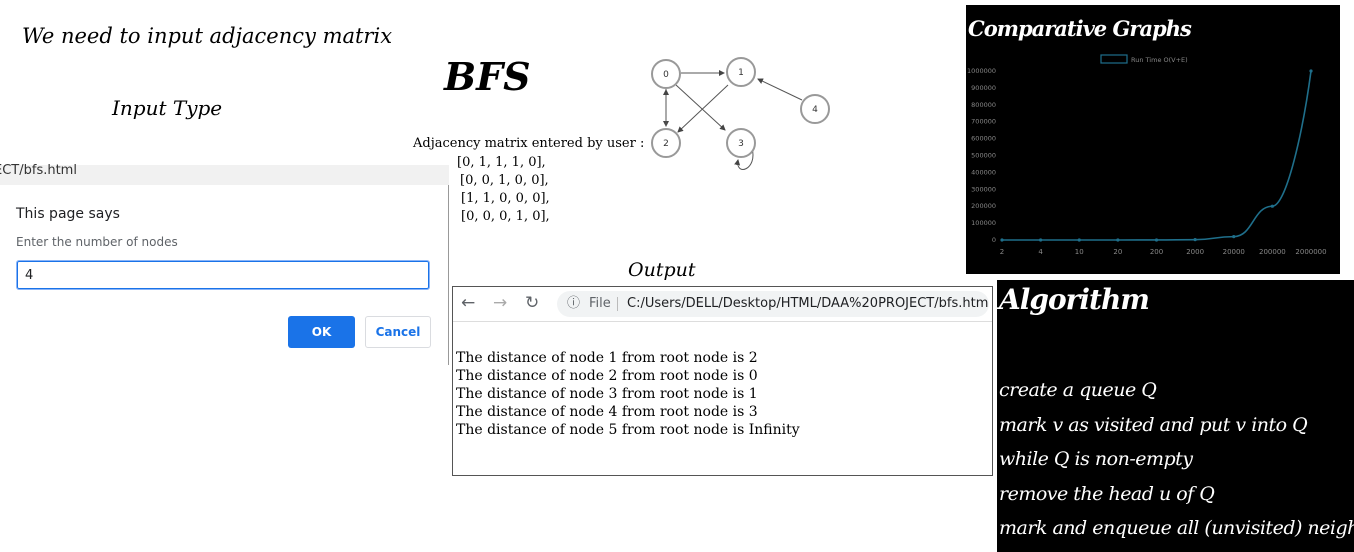 The width and height of the screenshot is (1354, 552). What do you see at coordinates (167, 108) in the screenshot?
I see `input-type-label: Input Type` at bounding box center [167, 108].